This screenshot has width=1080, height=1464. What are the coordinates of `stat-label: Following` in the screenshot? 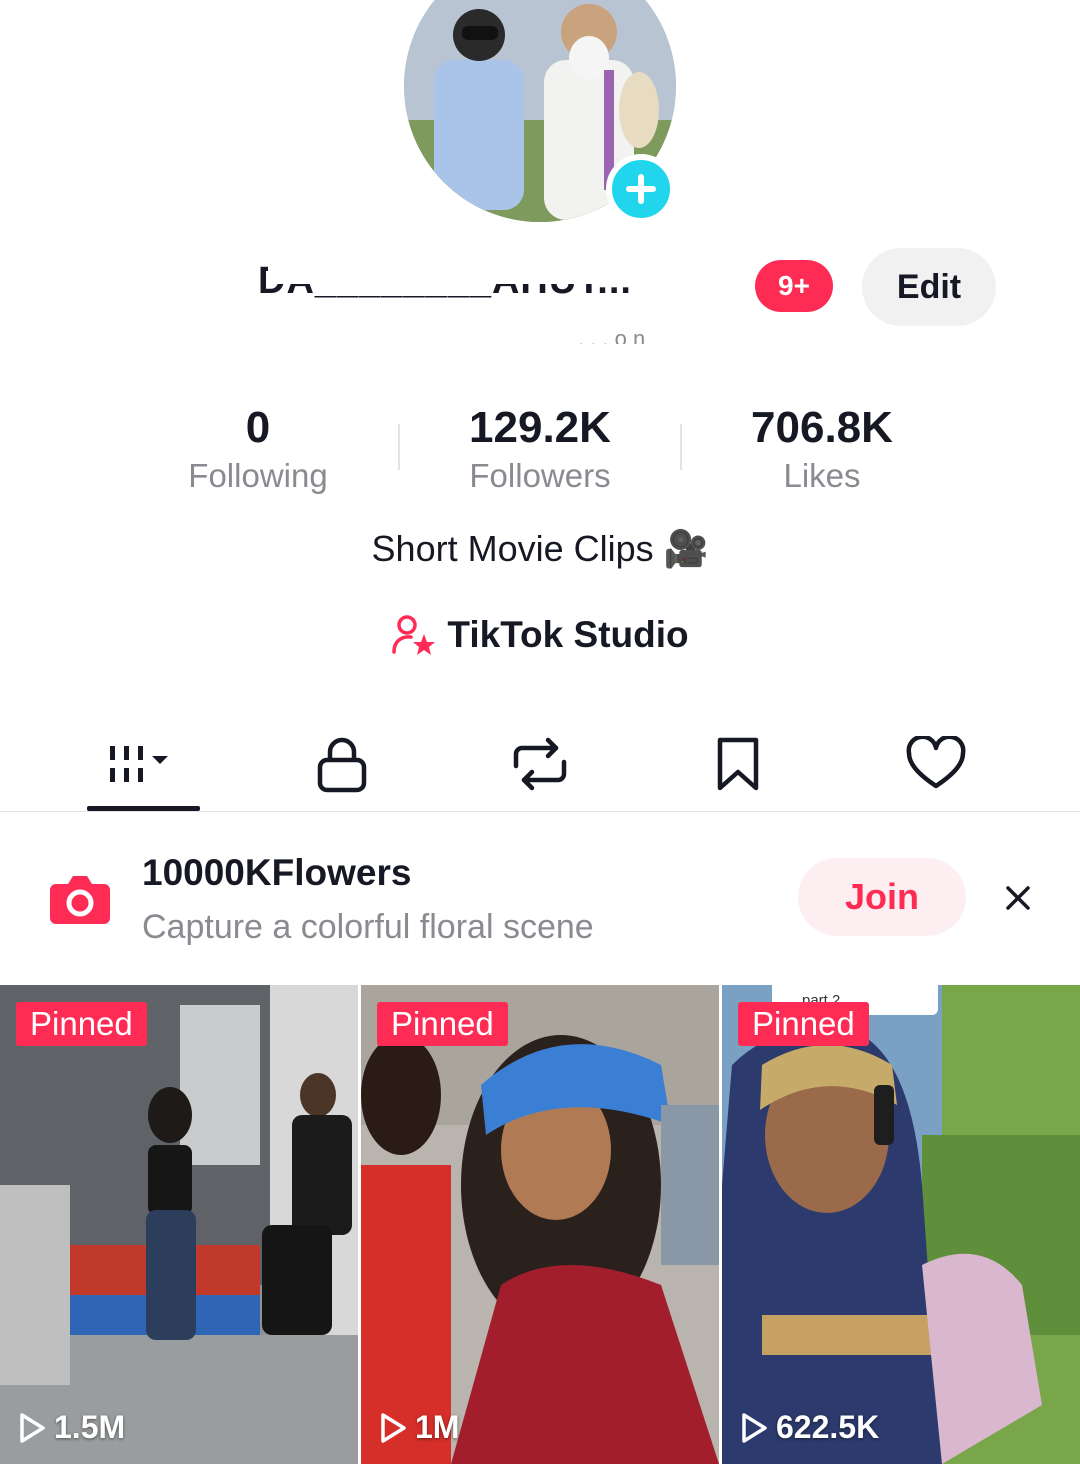 It's located at (258, 475).